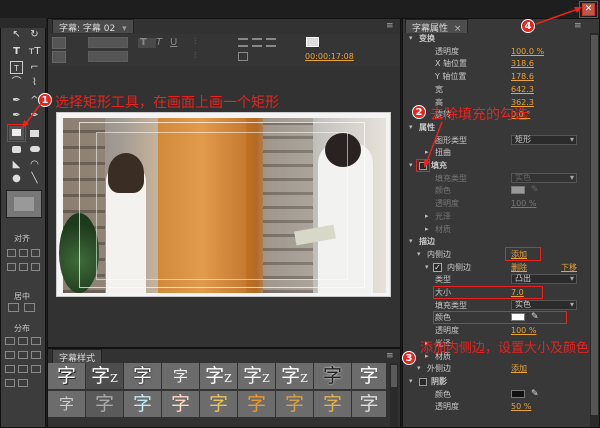 This screenshot has width=600, height=428. I want to click on prop-row: 透明度 100.0 %, so click(496, 51).